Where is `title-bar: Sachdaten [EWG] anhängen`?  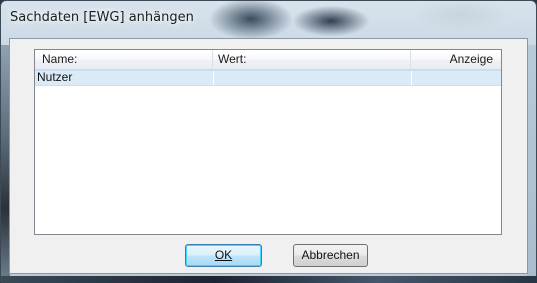
title-bar: Sachdaten [EWG] anhängen is located at coordinates (268, 20).